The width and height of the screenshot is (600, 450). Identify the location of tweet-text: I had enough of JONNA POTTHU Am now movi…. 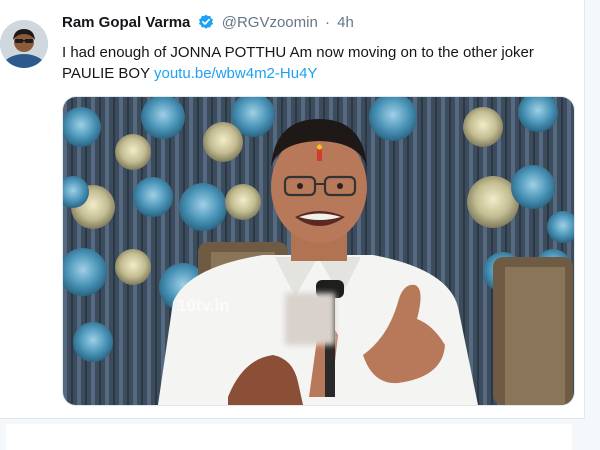
(319, 63).